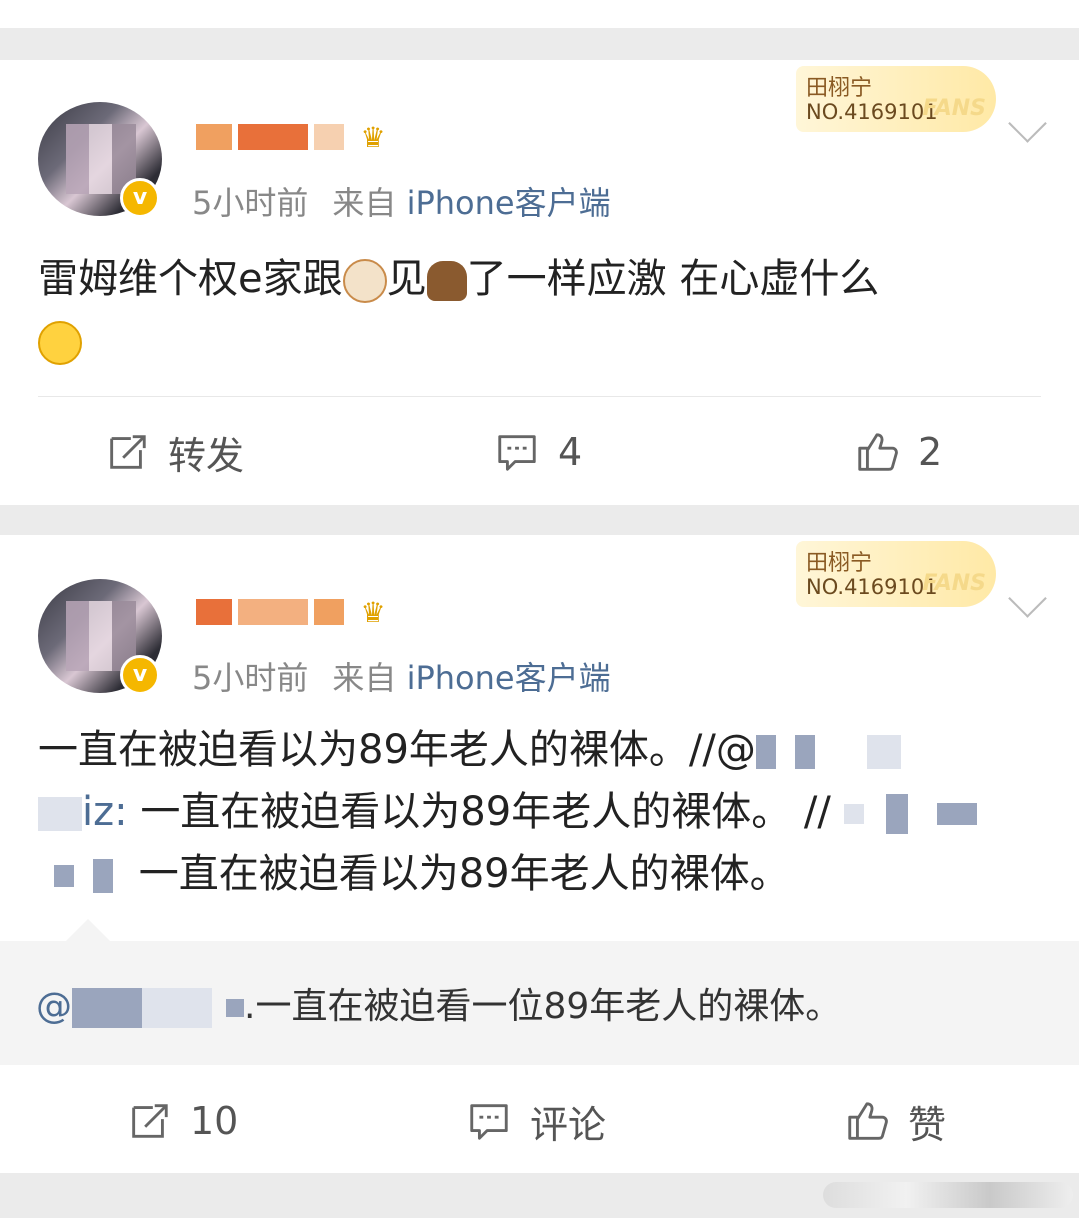  Describe the element at coordinates (182, 1121) in the screenshot. I see `repost-button: 10` at that location.